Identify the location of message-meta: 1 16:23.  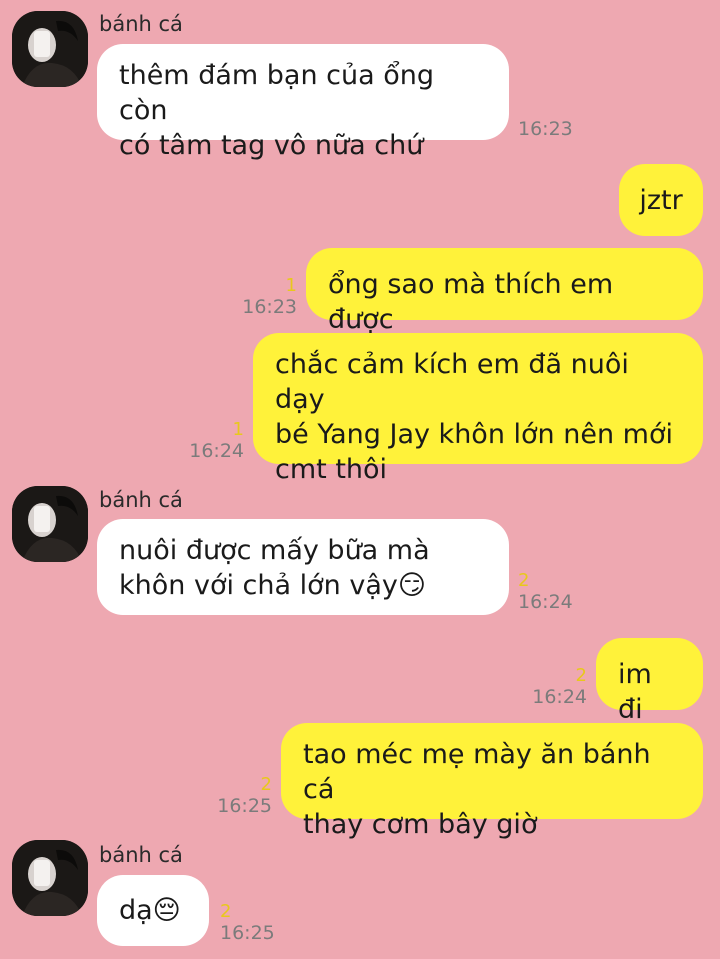
(269, 297).